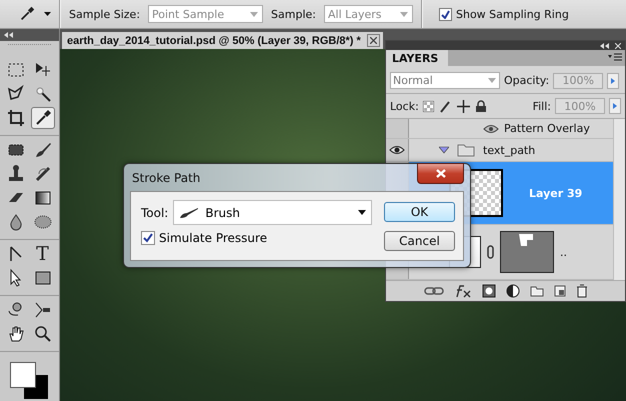 This screenshot has height=401, width=626. What do you see at coordinates (513, 291) in the screenshot?
I see `adjustment-icon` at bounding box center [513, 291].